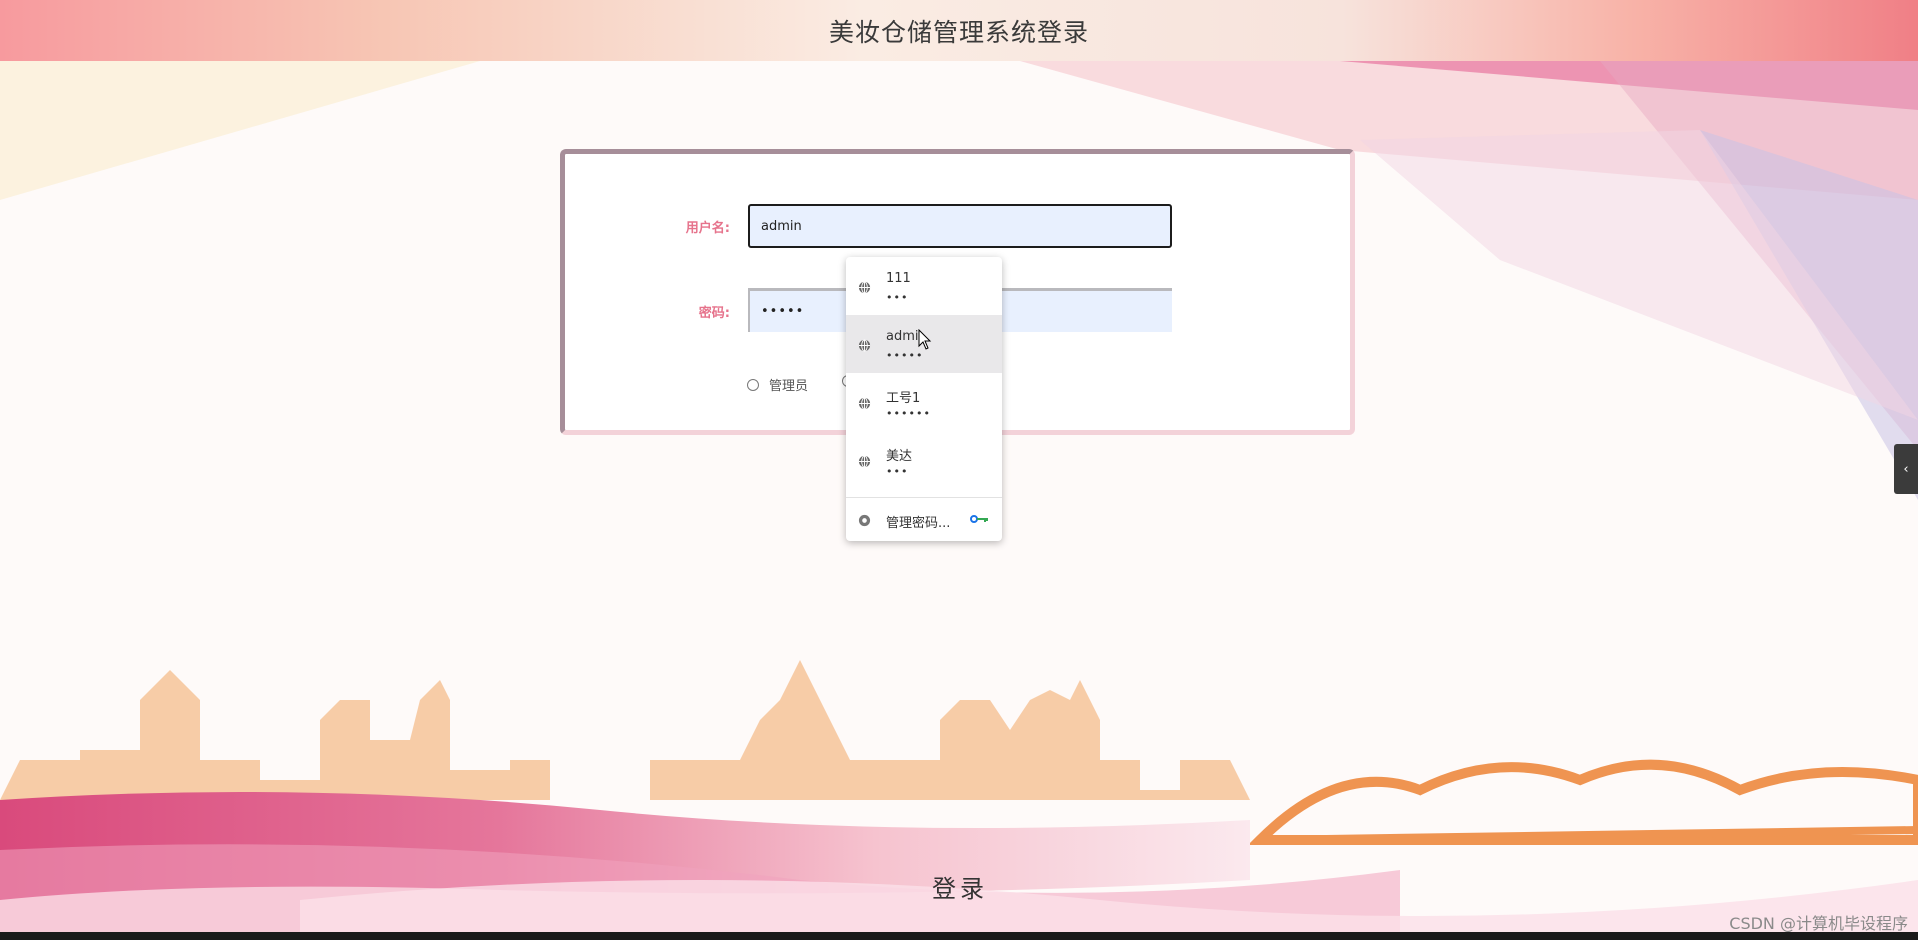  What do you see at coordinates (908, 413) in the screenshot?
I see `autofill-item-password: ••••••` at bounding box center [908, 413].